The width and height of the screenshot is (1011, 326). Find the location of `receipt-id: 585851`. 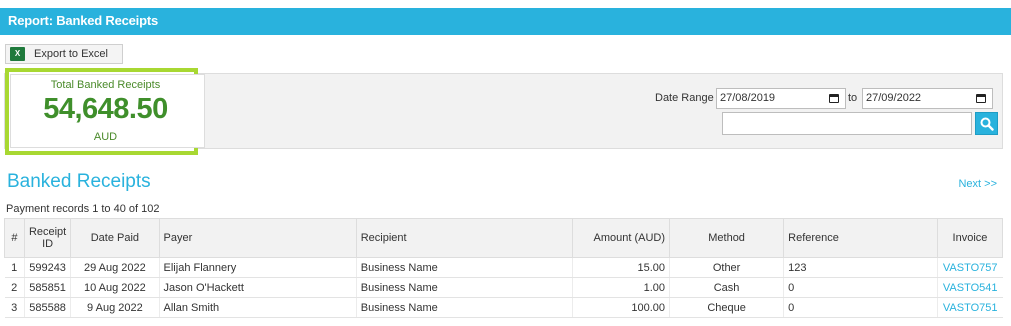

receipt-id: 585851 is located at coordinates (47, 287).